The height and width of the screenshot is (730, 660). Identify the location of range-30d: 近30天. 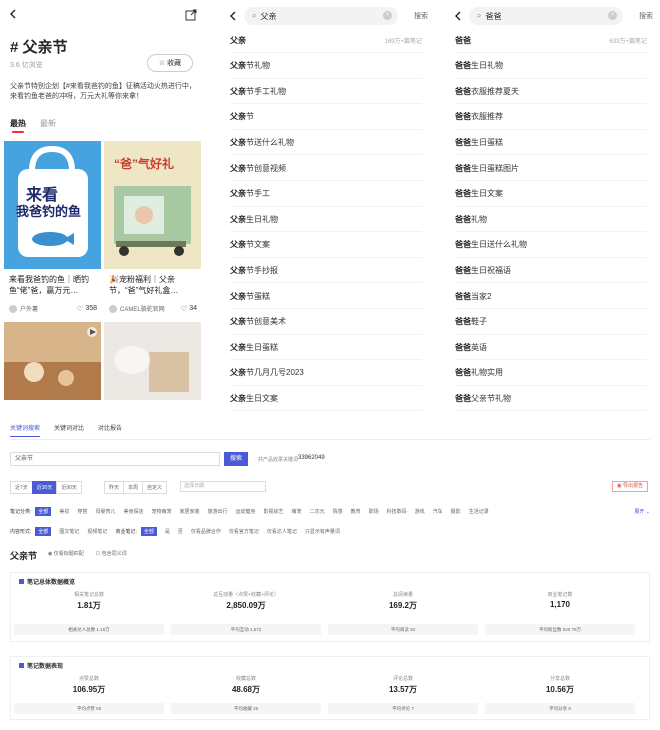
(44, 487).